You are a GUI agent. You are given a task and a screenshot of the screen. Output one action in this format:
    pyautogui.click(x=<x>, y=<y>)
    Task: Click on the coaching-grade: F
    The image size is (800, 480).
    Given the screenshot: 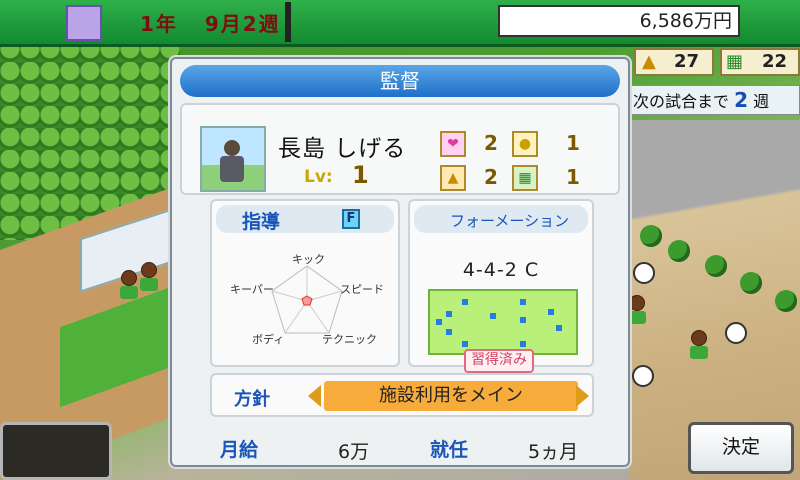 What is the action you would take?
    pyautogui.click(x=351, y=219)
    